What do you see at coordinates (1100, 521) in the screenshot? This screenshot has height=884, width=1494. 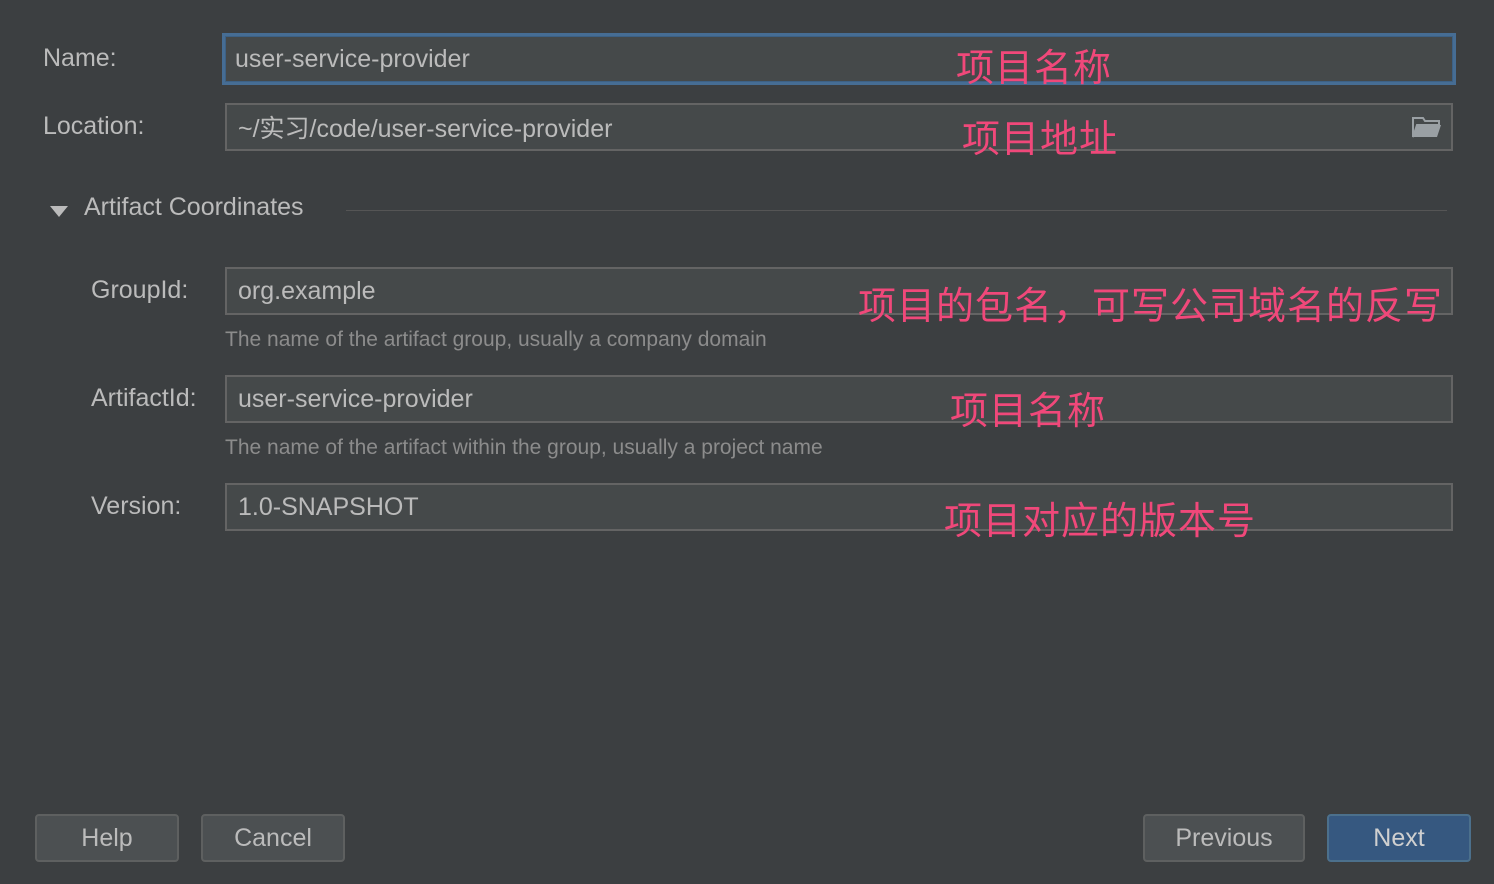 I see `version-annotation: 项目对应的版本号` at bounding box center [1100, 521].